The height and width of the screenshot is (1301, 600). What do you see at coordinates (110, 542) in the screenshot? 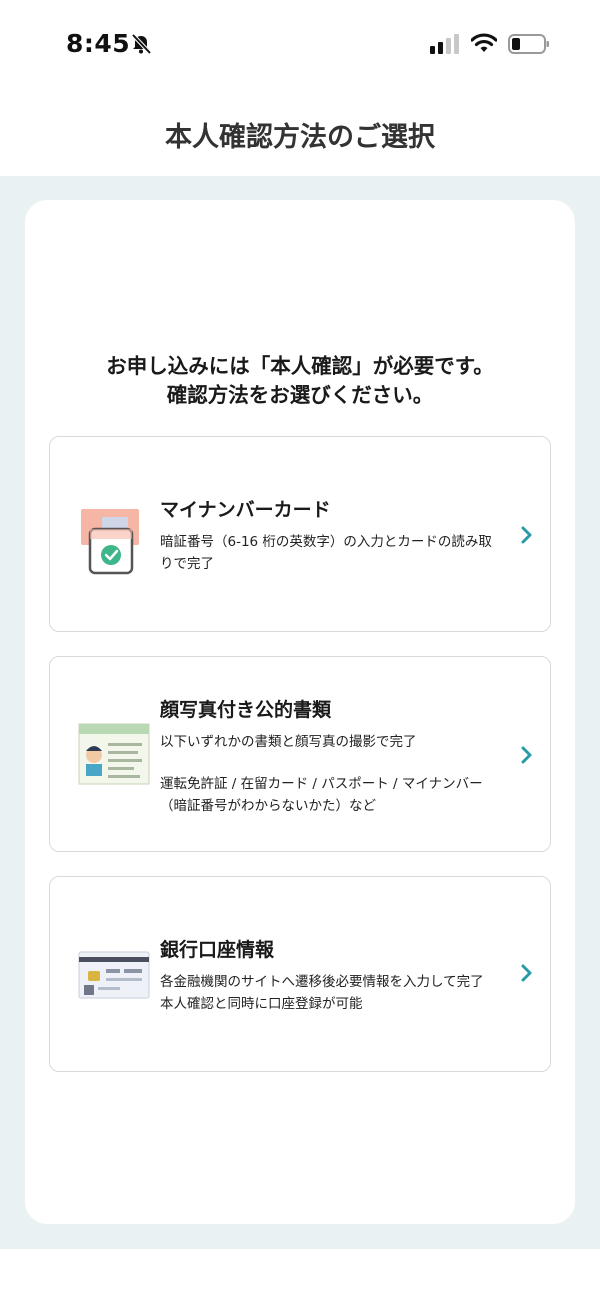
I see `my-number-card-icon` at bounding box center [110, 542].